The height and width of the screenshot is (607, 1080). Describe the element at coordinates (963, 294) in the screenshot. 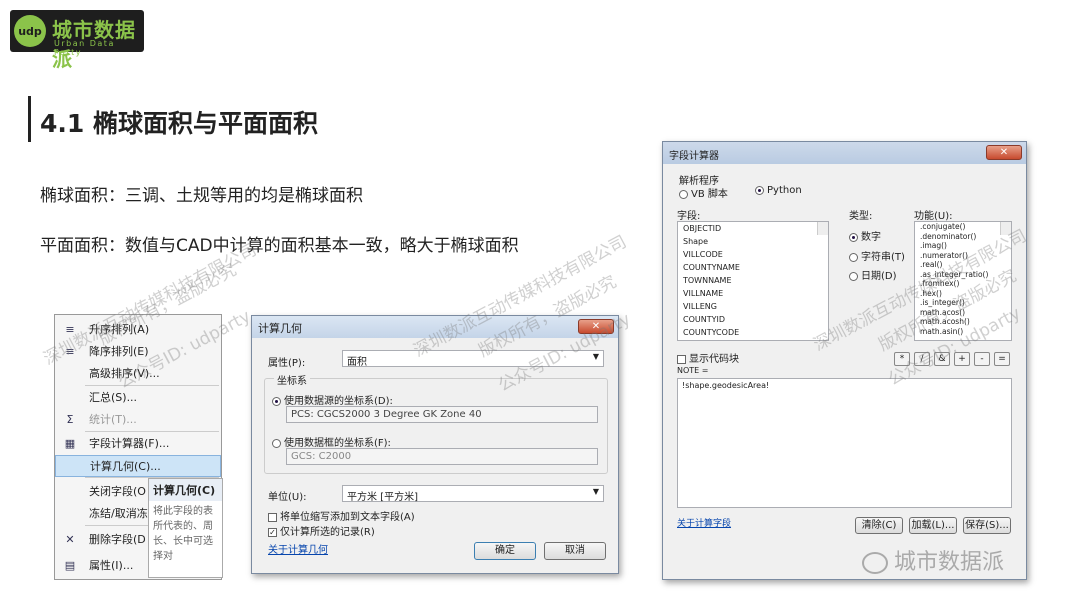

I see `function-list-item: .hex()` at that location.